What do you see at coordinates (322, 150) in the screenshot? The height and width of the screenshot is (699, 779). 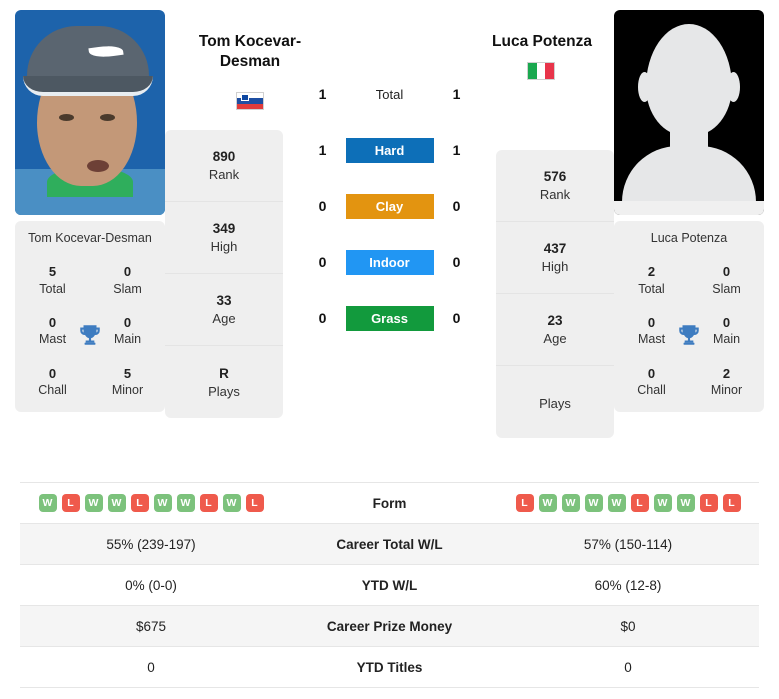 I see `surface-hard-left-count: 1` at bounding box center [322, 150].